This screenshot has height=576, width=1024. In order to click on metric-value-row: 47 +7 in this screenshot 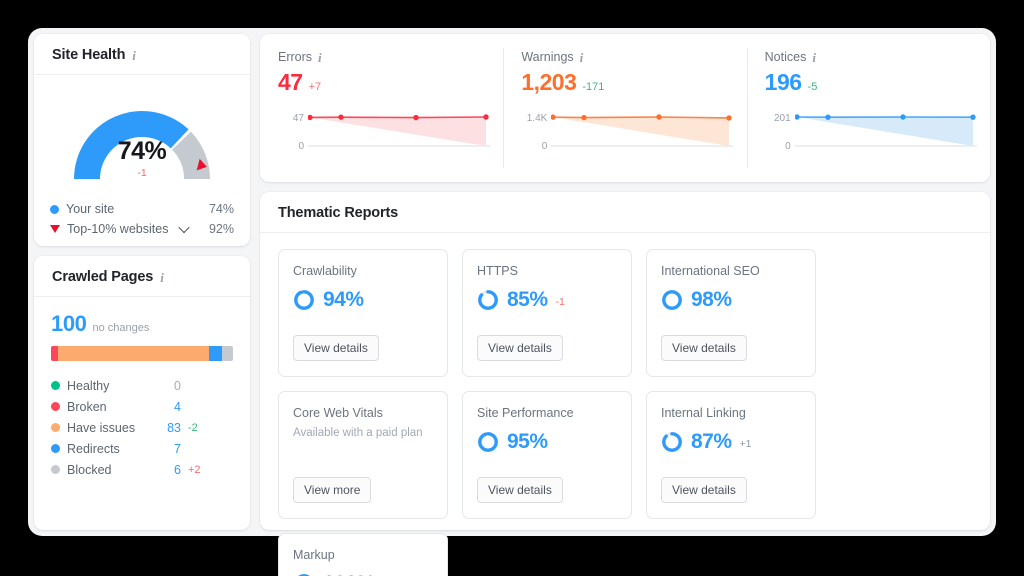, I will do `click(381, 82)`.